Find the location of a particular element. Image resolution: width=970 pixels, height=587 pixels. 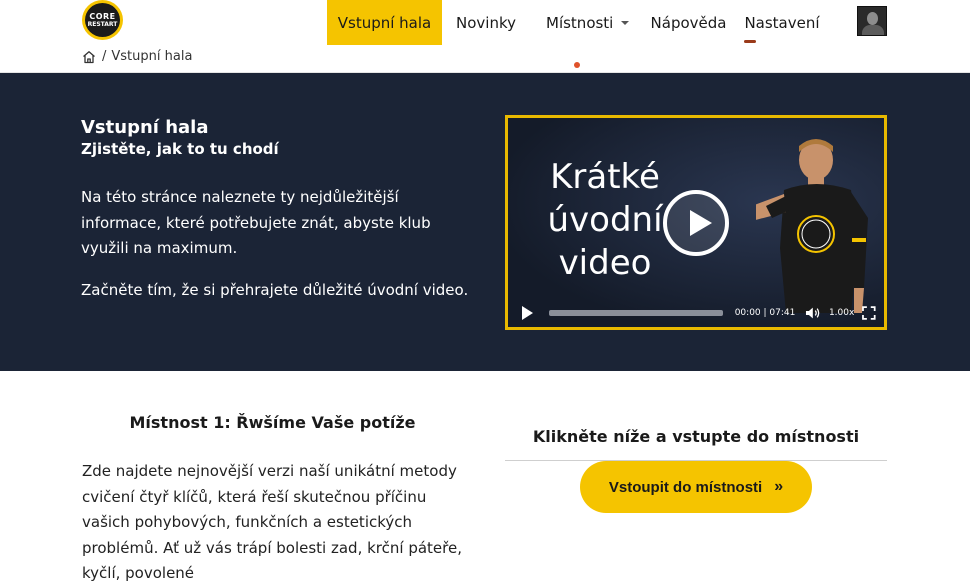

double-chevron-right-icon: » is located at coordinates (779, 486).